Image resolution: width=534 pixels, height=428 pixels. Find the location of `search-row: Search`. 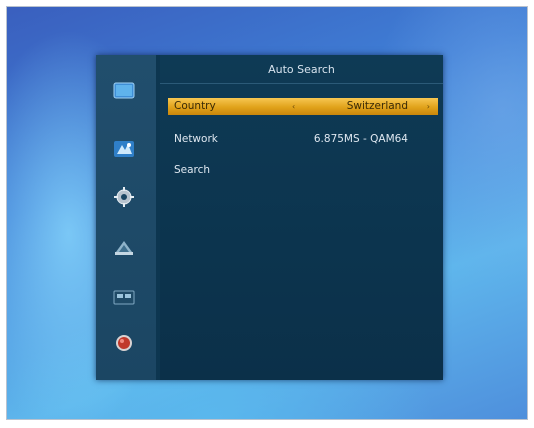

search-row: Search is located at coordinates (303, 170).